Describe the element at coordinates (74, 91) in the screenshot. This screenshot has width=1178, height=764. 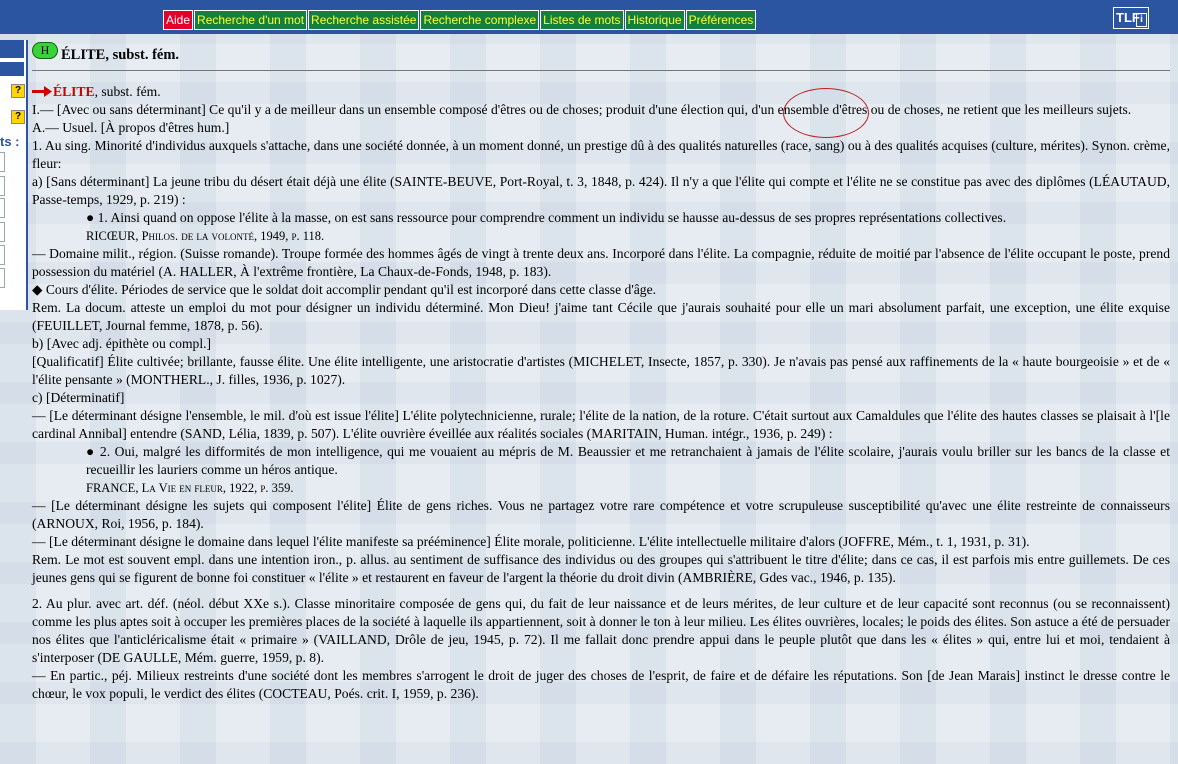
I see `lemma: ÉLITE` at that location.